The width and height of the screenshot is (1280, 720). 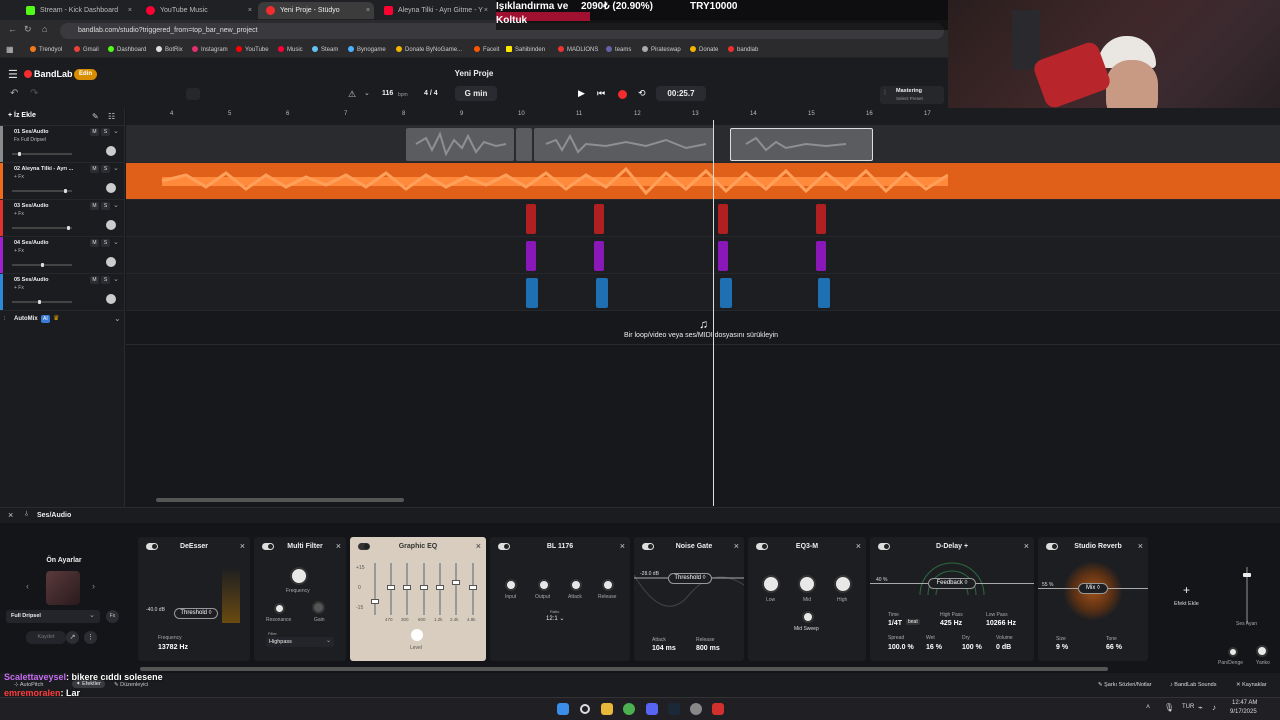 I want to click on obs-icon, so click(x=696, y=709).